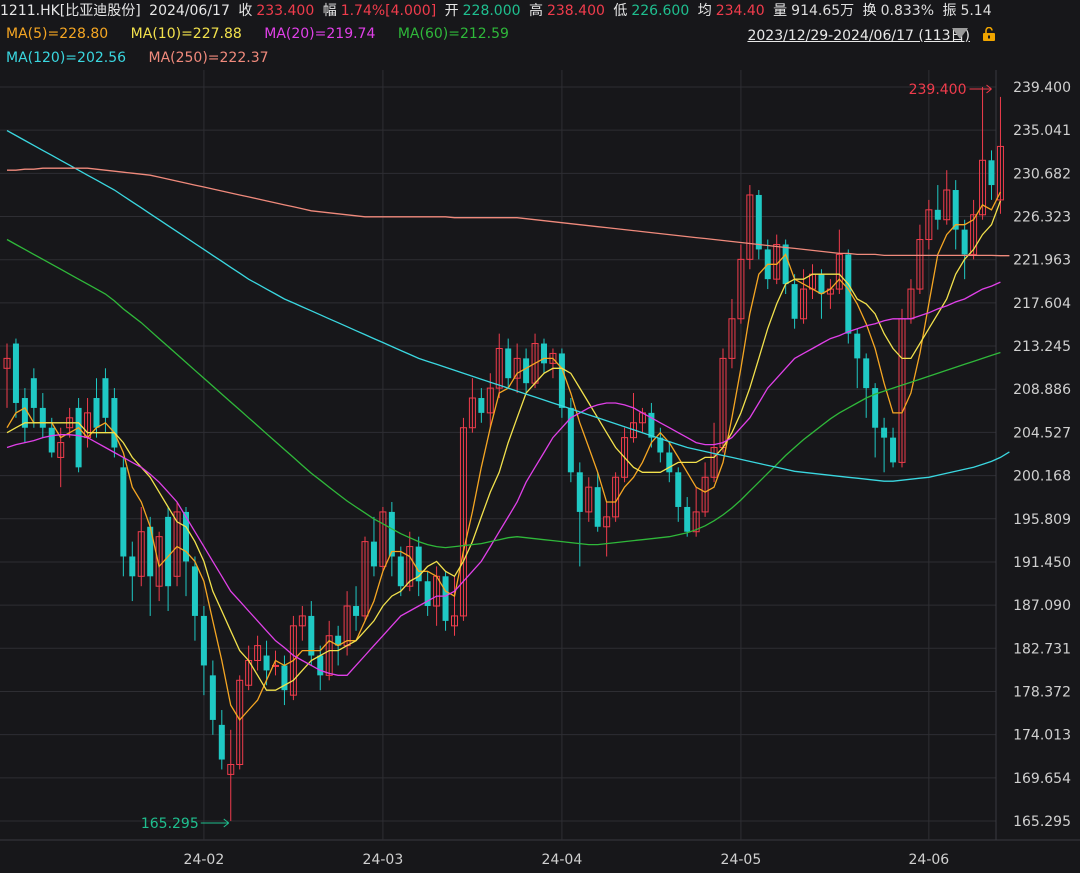 This screenshot has height=873, width=1080. I want to click on ma-line, so click(508, 212).